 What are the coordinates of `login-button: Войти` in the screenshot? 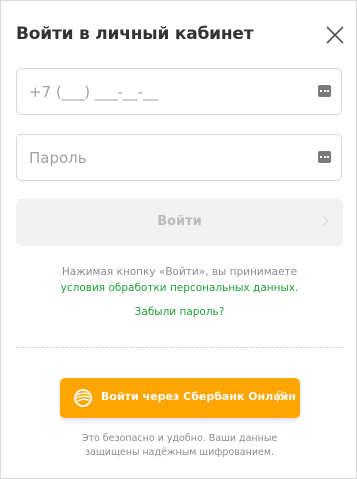 It's located at (179, 222).